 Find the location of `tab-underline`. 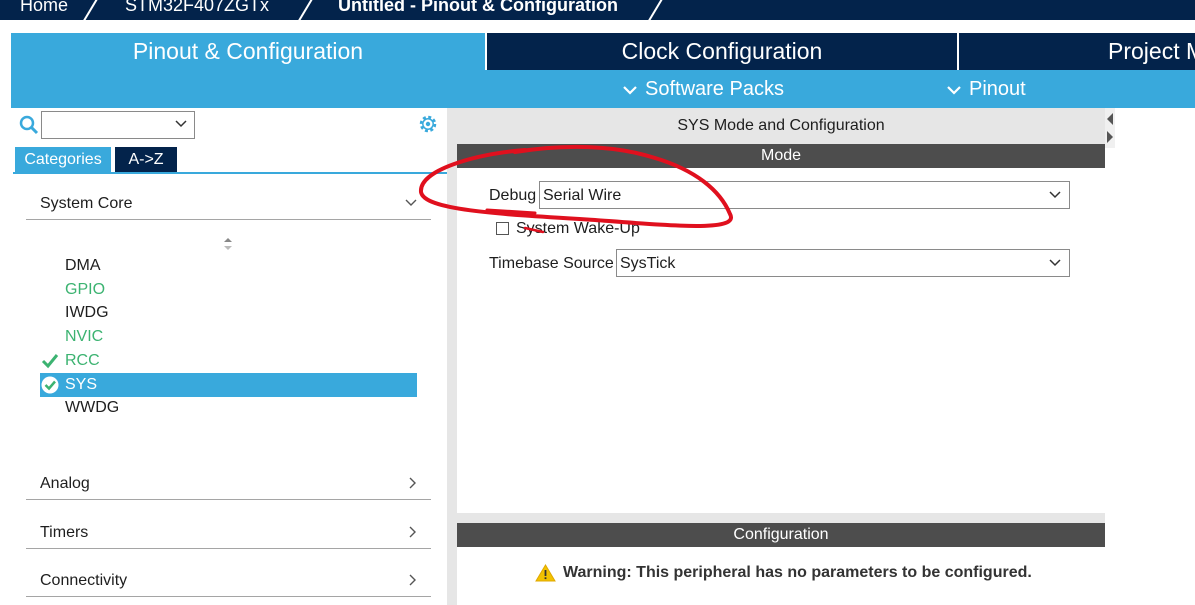

tab-underline is located at coordinates (230, 173).